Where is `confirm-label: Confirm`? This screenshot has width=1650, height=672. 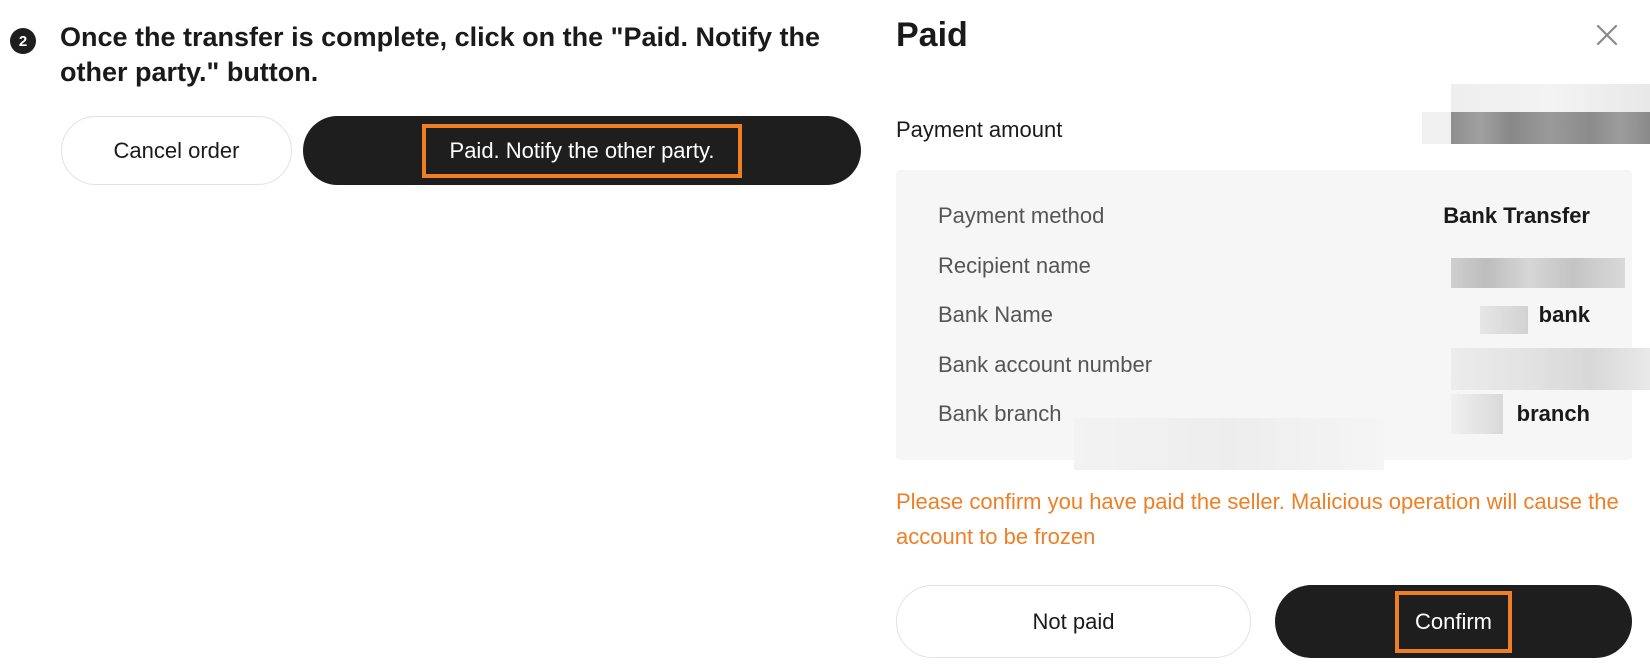
confirm-label: Confirm is located at coordinates (1453, 621).